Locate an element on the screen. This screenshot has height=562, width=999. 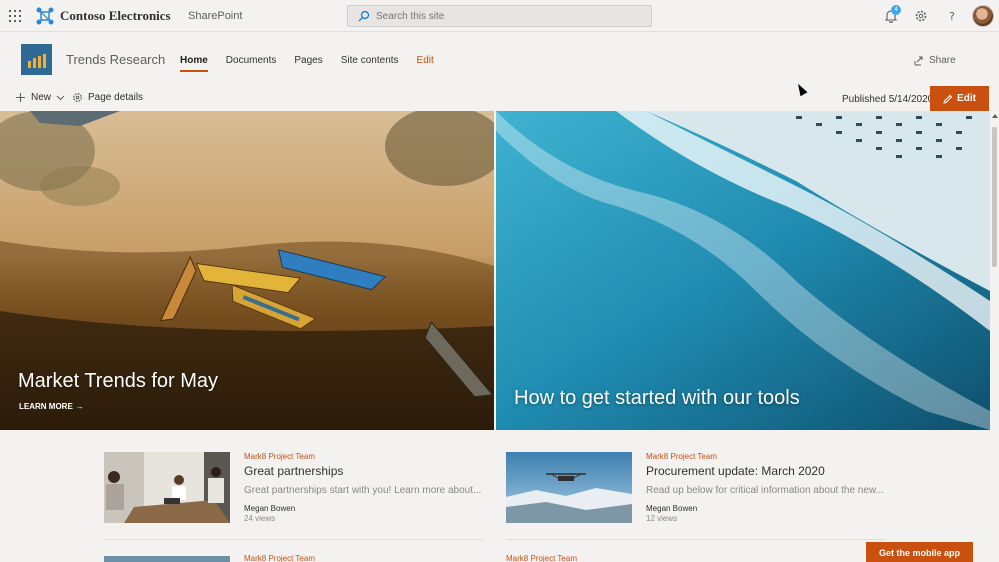
site-title: Trends Research is located at coordinates (115, 59).